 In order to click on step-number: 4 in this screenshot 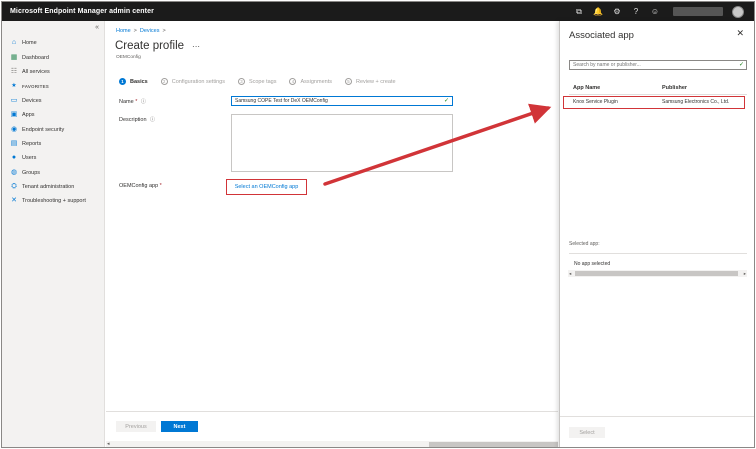, I will do `click(293, 81)`.